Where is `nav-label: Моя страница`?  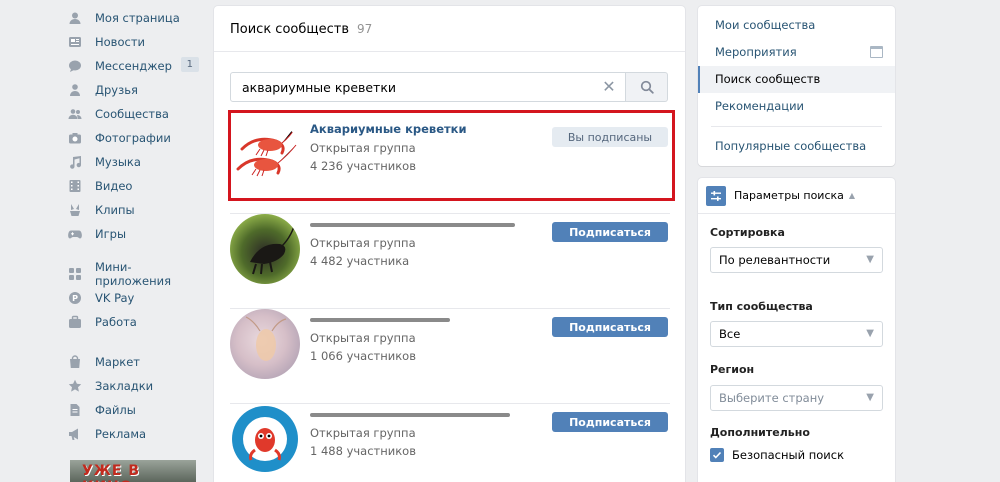
nav-label: Моя страница is located at coordinates (137, 18).